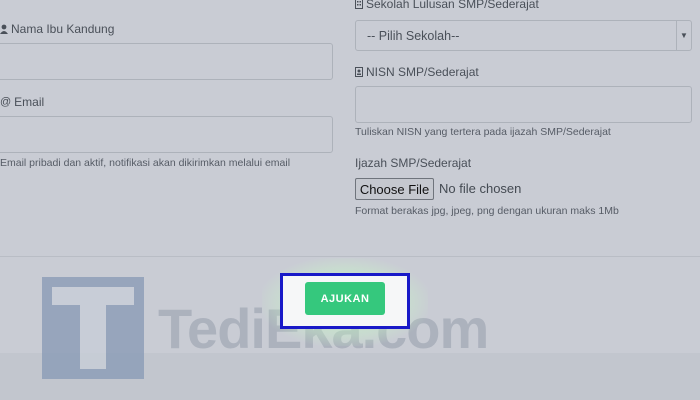 This screenshot has width=700, height=400. I want to click on email-label: @ Email, so click(22, 102).